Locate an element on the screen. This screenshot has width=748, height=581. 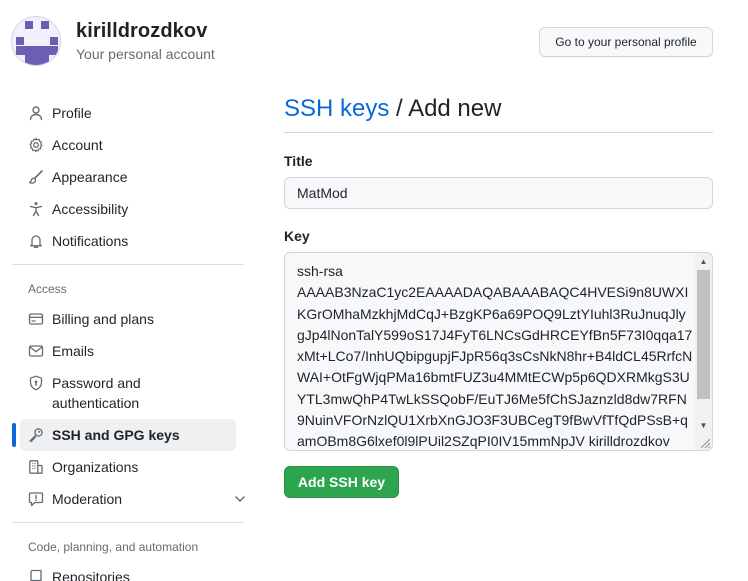
sidebar-item-ssh-gpg-keys: SSH and GPG keys is located at coordinates (128, 435).